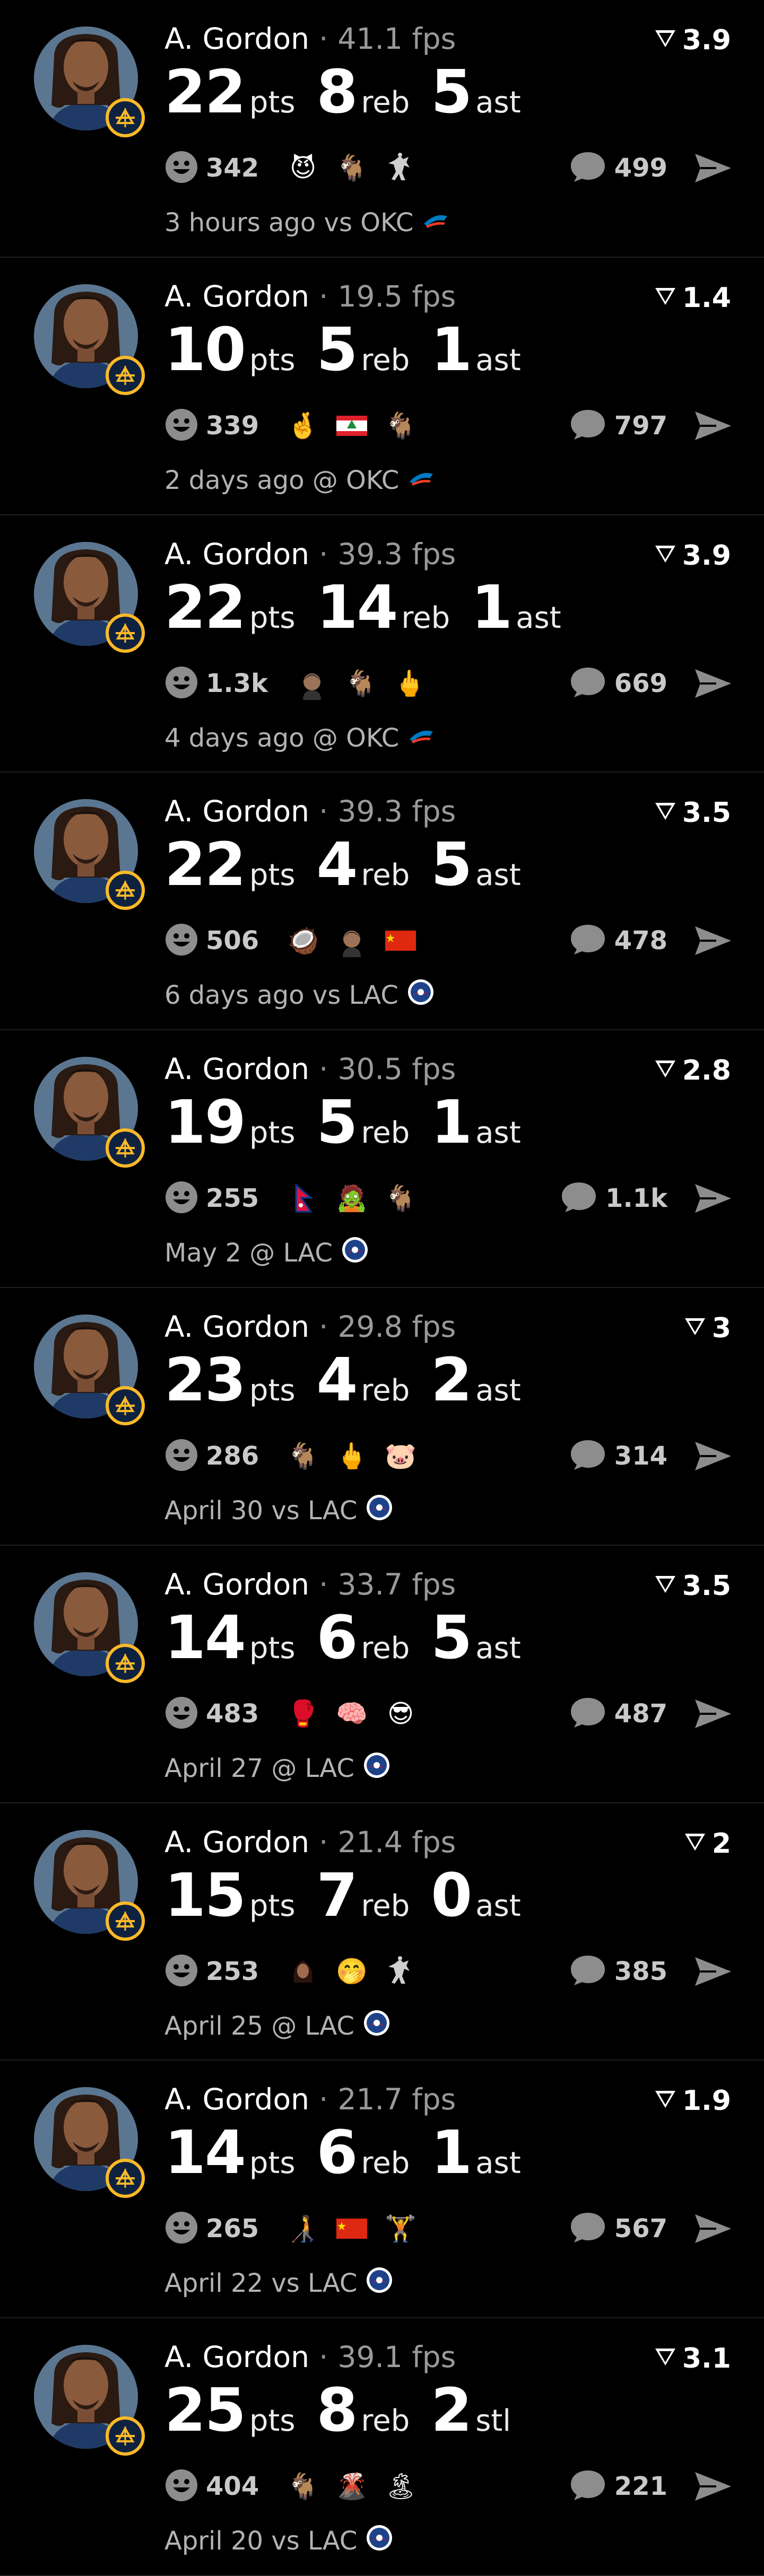 This screenshot has width=764, height=2576. I want to click on game-info: 2 days ago @ OKC, so click(300, 480).